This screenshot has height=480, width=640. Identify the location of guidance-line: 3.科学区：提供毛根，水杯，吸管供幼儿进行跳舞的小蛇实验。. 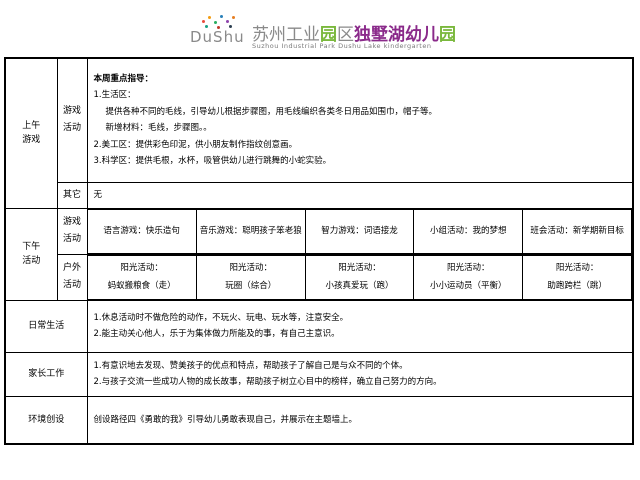
(212, 161).